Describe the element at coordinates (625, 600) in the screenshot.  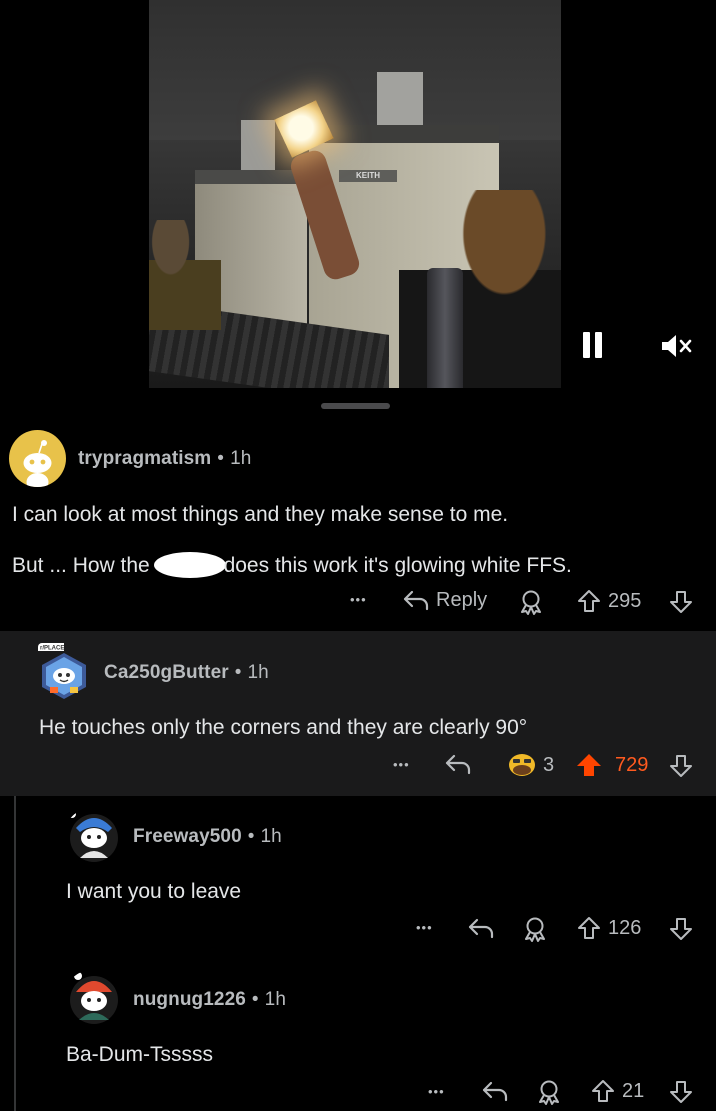
I see `vote-count: 295` at that location.